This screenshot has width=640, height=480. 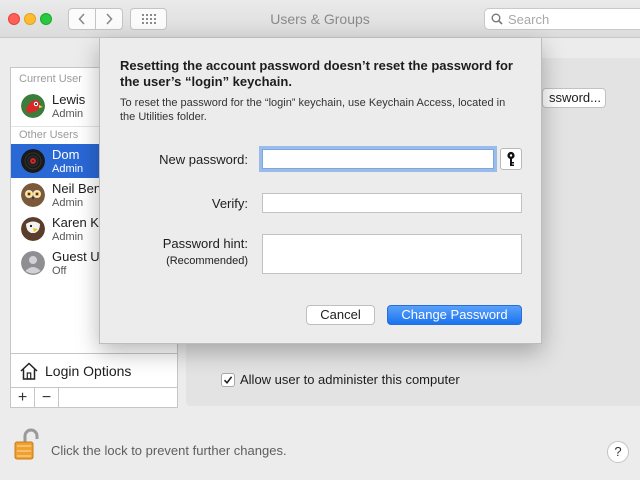 What do you see at coordinates (77, 188) in the screenshot?
I see `user-name: Neil Ben` at bounding box center [77, 188].